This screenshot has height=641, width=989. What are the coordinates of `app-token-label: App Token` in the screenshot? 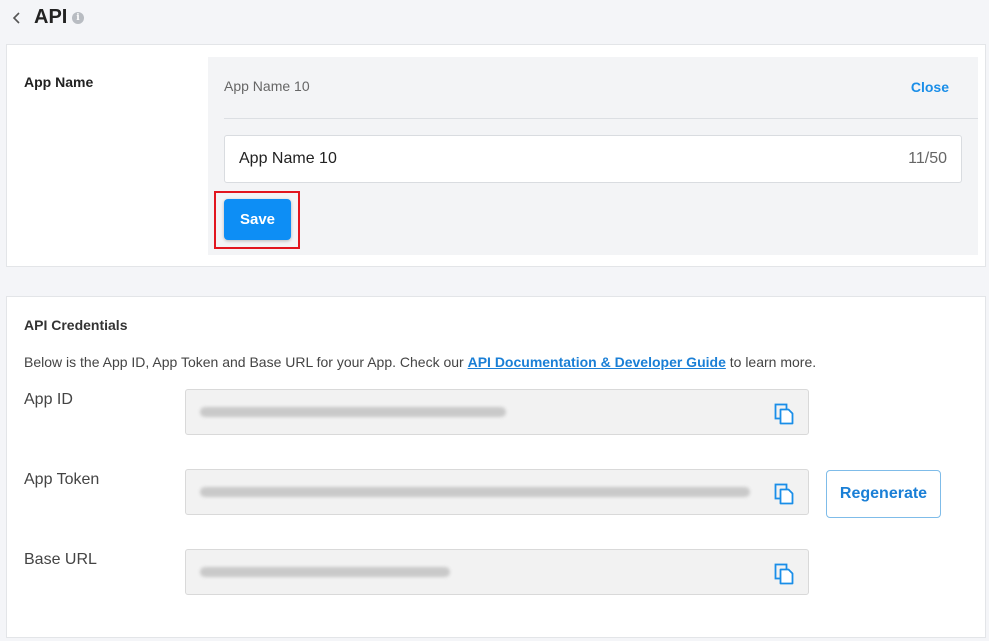 It's located at (62, 479).